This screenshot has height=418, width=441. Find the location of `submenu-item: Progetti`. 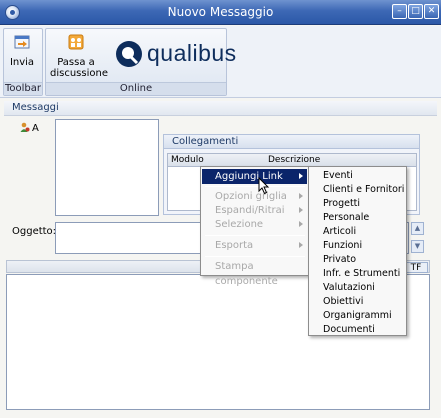

submenu-item: Progetti is located at coordinates (358, 204).